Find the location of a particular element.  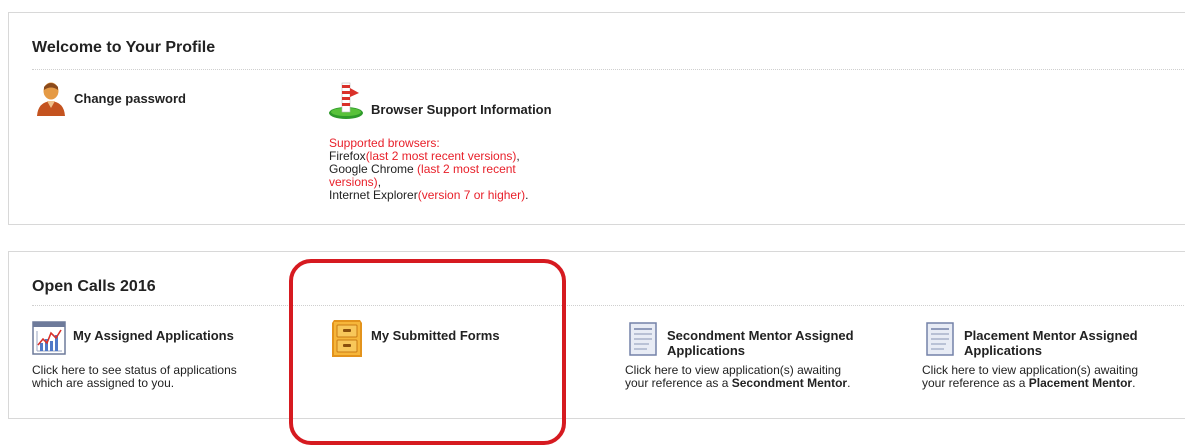

ie-name: Internet Explorer is located at coordinates (373, 195).